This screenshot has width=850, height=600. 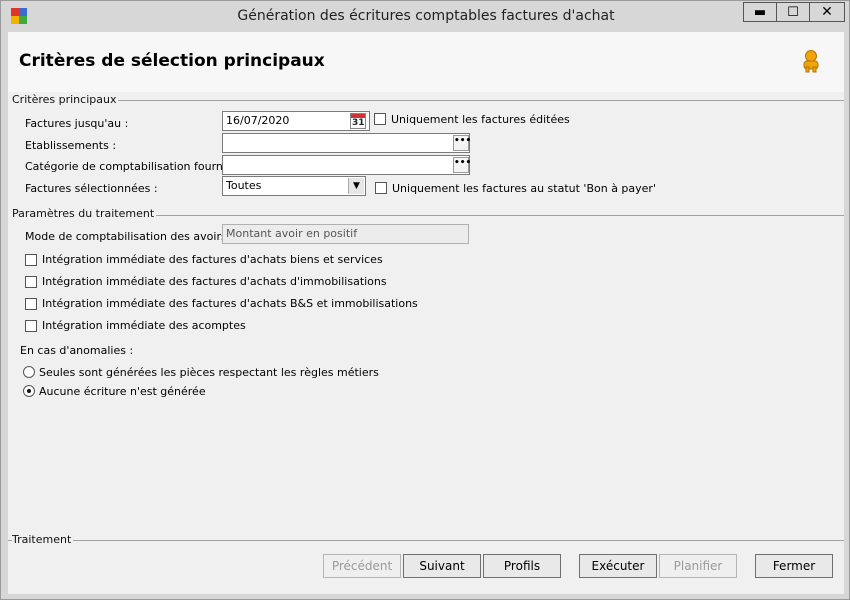 What do you see at coordinates (698, 566) in the screenshot?
I see `planifier-button: Planifier` at bounding box center [698, 566].